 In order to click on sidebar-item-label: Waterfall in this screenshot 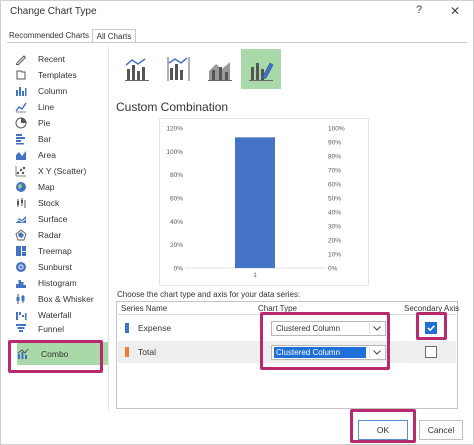, I will do `click(55, 315)`.